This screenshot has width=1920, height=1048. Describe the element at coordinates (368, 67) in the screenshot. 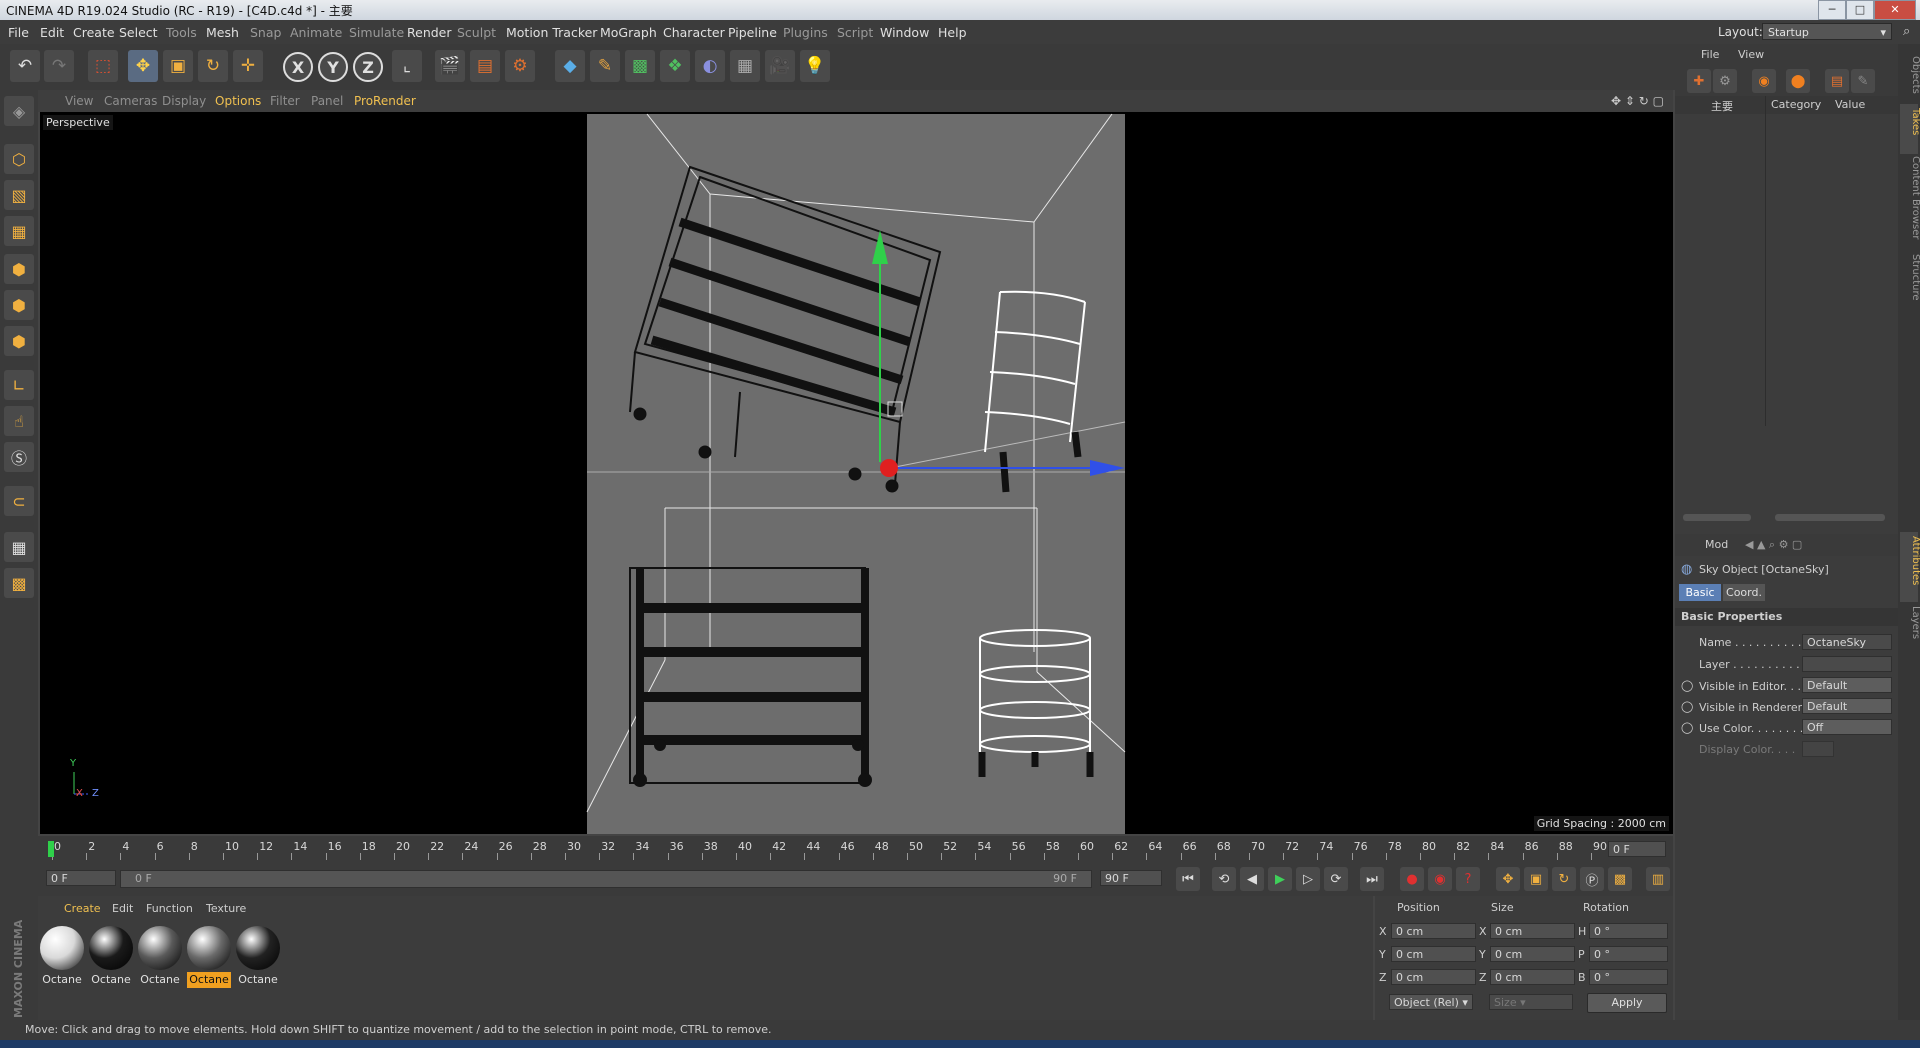

I see `z-axis-icon: Z` at that location.